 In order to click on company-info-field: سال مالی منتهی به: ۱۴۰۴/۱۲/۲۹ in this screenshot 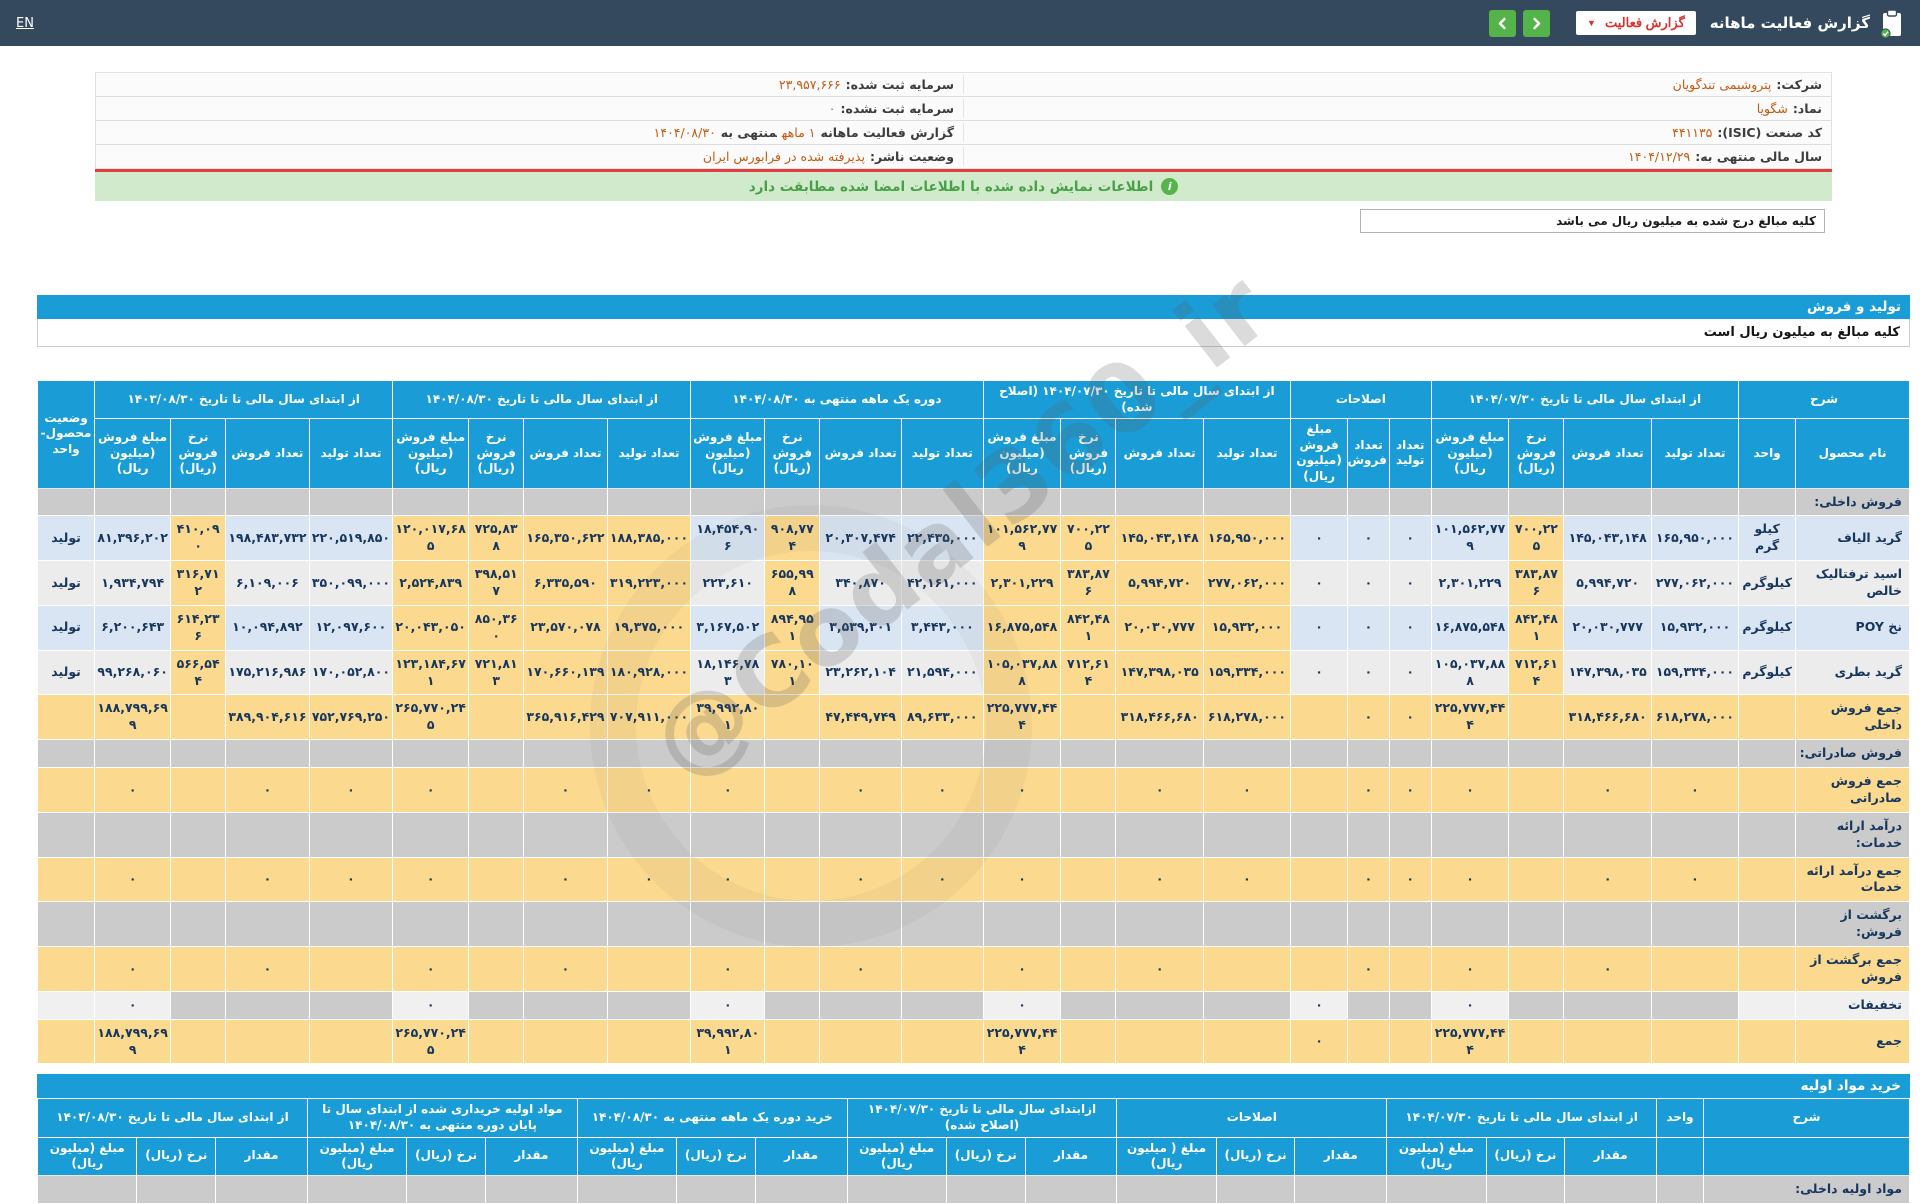, I will do `click(1397, 156)`.